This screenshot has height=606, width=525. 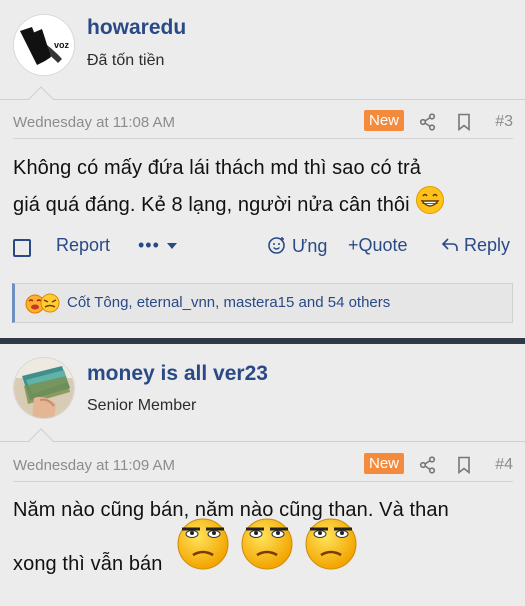 What do you see at coordinates (504, 122) in the screenshot?
I see `post-number: #3` at bounding box center [504, 122].